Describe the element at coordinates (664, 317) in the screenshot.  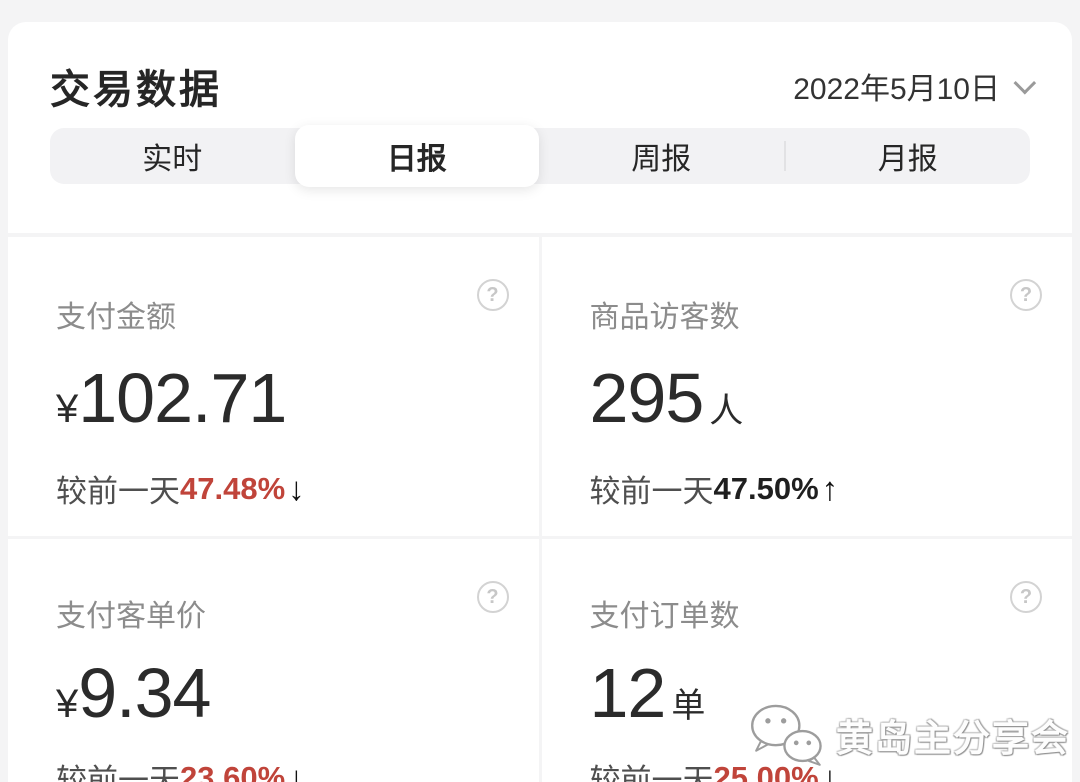
I see `metric-label: 商品访客数` at that location.